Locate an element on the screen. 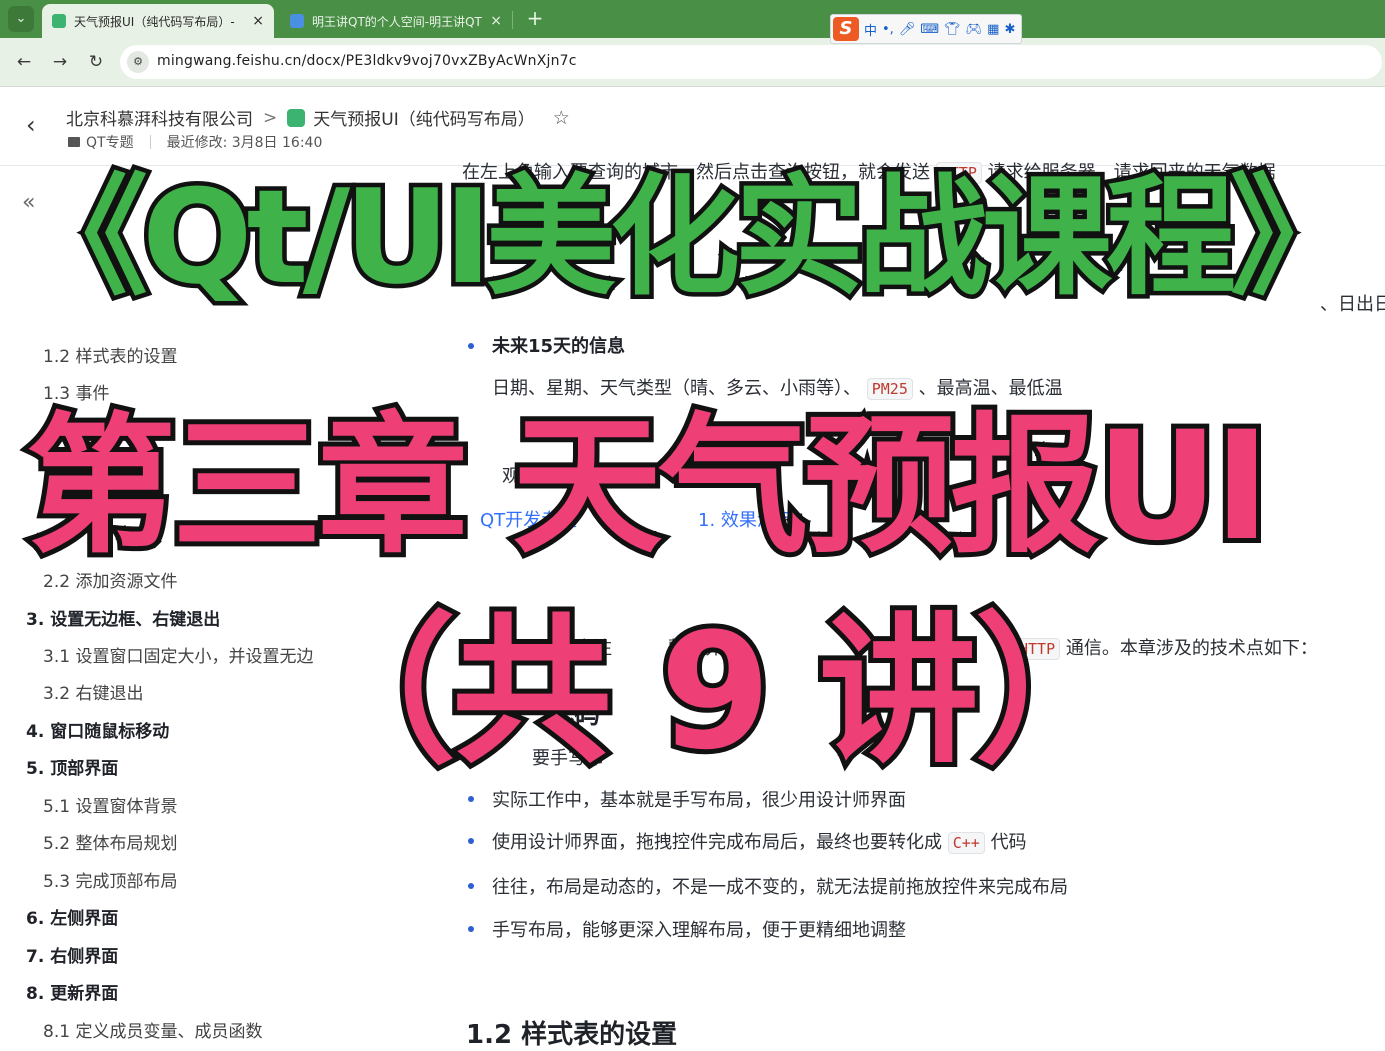 This screenshot has width=1385, height=1051. keyboard-icon: ⌨ is located at coordinates (929, 29).